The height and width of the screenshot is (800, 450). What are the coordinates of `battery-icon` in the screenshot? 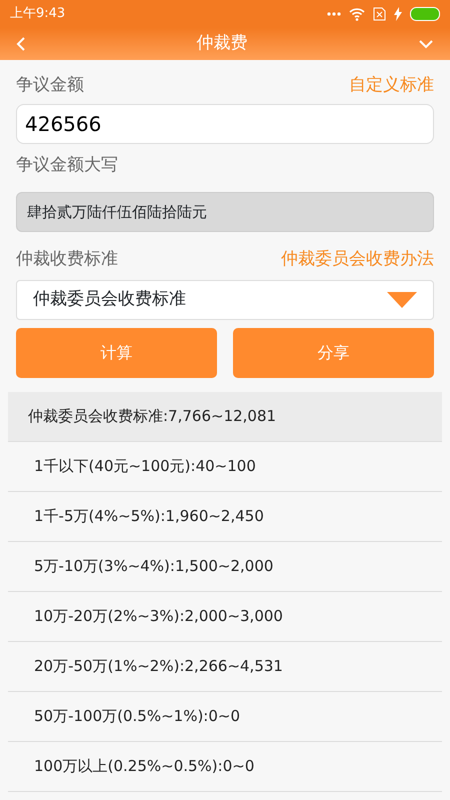 It's located at (425, 14).